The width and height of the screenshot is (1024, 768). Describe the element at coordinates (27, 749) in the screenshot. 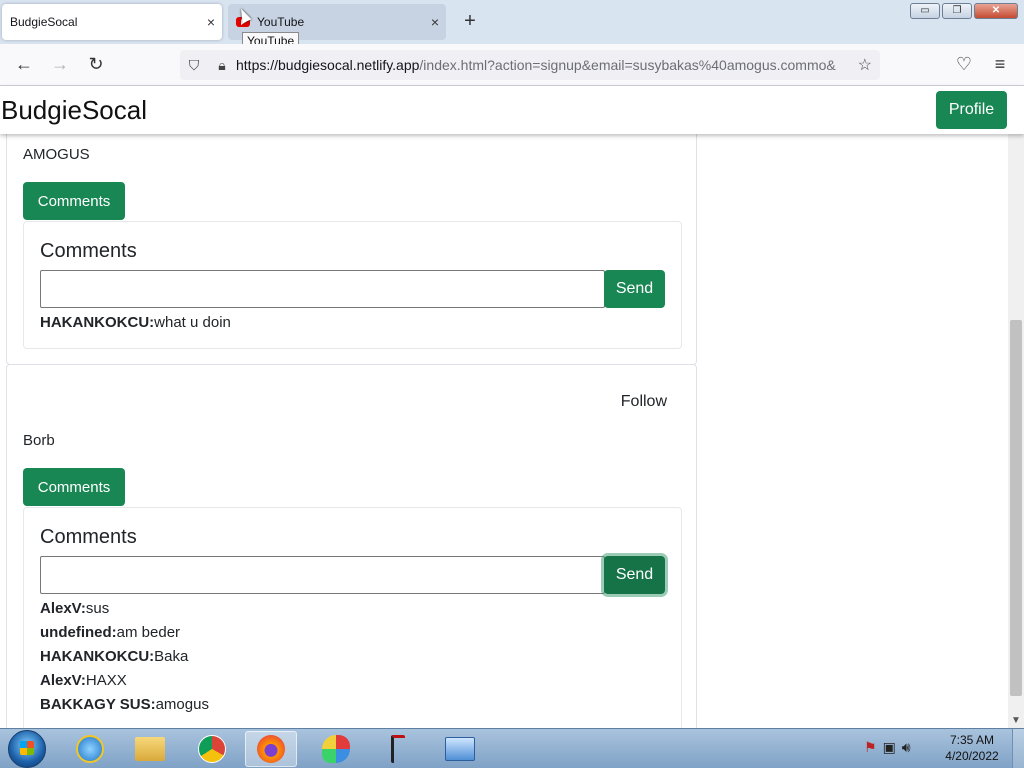

I see `start-button` at that location.